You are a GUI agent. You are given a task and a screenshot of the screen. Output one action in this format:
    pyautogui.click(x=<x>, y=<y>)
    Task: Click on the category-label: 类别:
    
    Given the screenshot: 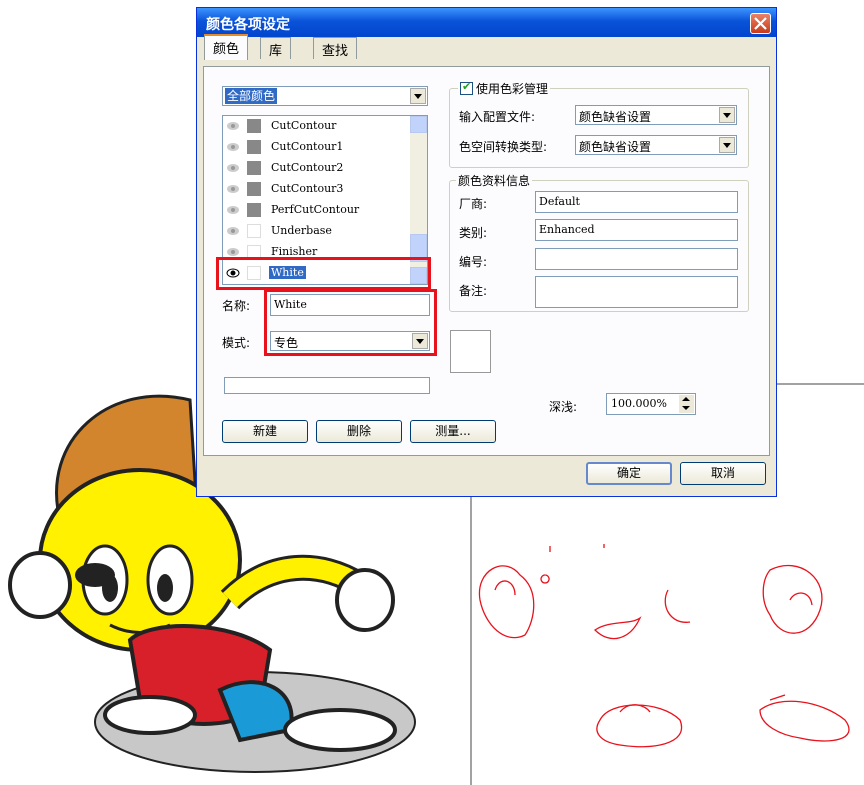 What is the action you would take?
    pyautogui.click(x=473, y=233)
    